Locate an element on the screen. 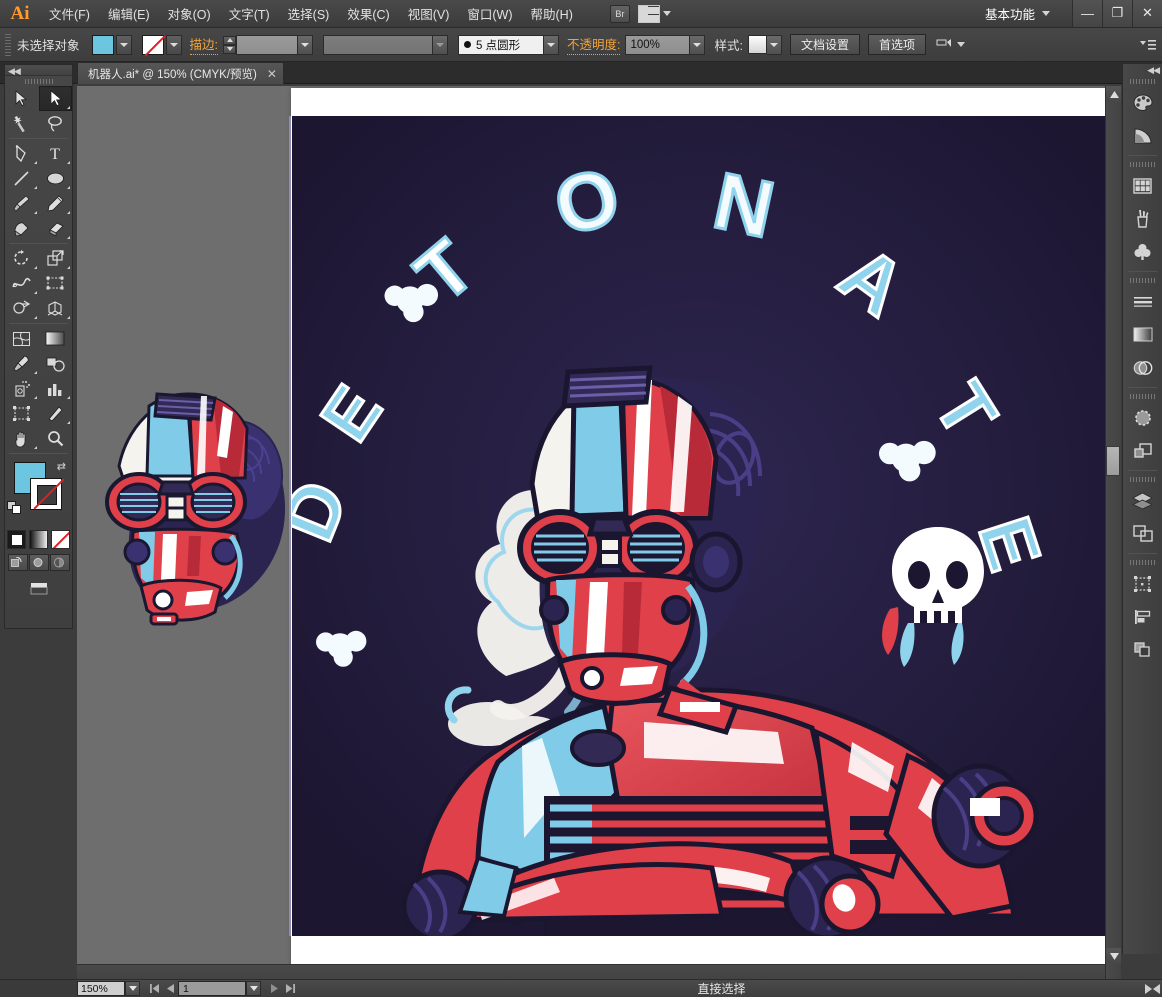 The height and width of the screenshot is (997, 1162). scale-tool is located at coordinates (56, 258).